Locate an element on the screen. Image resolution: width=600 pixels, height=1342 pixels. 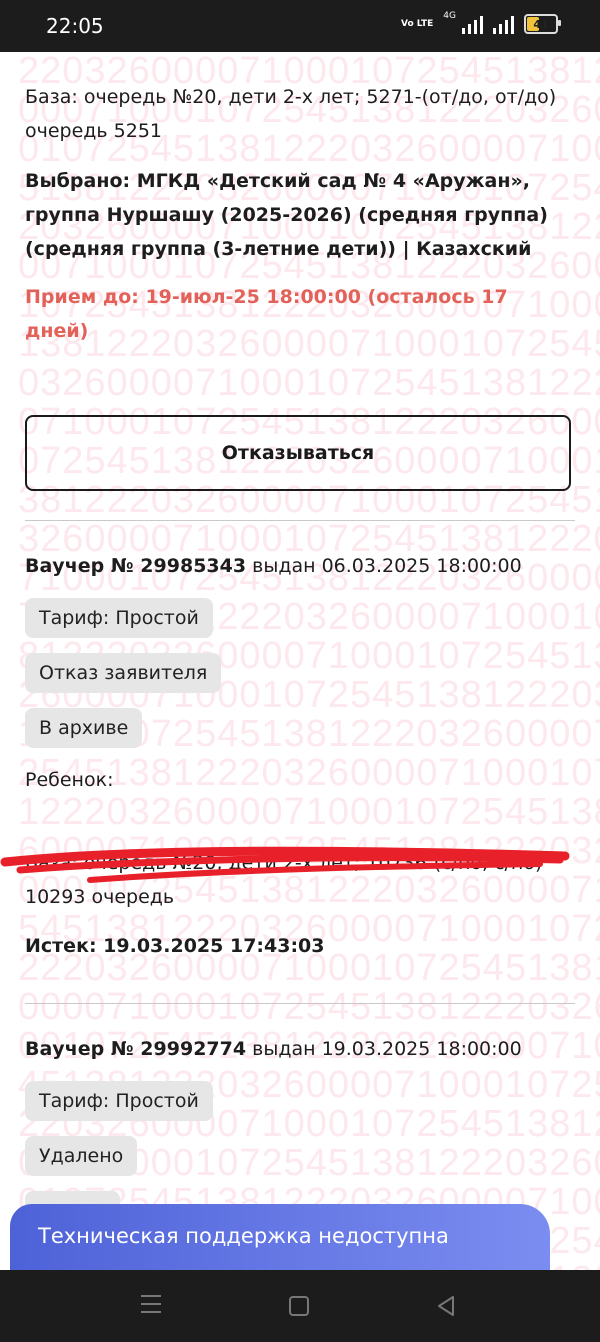
status-bar: 22:05 Vo LTE 4G 41 is located at coordinates (300, 26).